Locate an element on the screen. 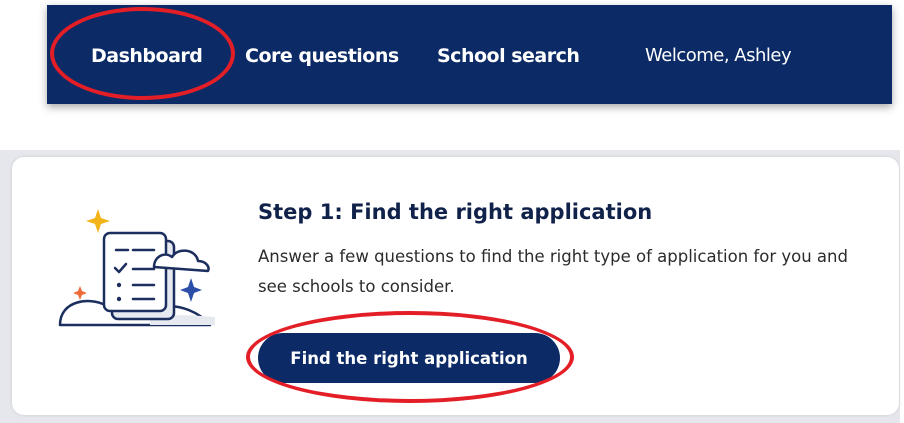 The height and width of the screenshot is (423, 904). find-application-button: Find the right application is located at coordinates (409, 358).